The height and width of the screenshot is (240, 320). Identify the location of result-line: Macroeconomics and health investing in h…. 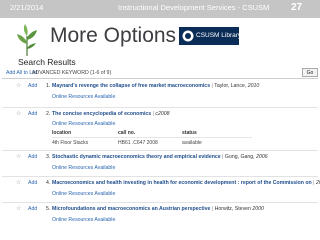
(186, 183).